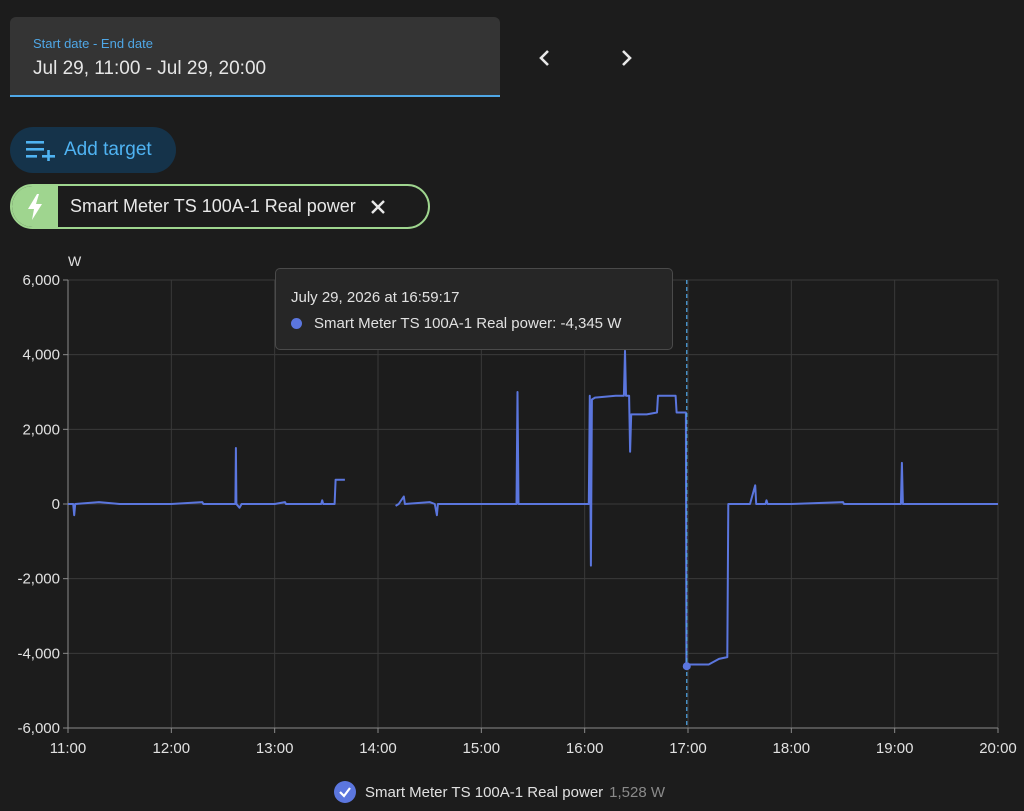 The image size is (1024, 811). I want to click on previous-range-button, so click(545, 58).